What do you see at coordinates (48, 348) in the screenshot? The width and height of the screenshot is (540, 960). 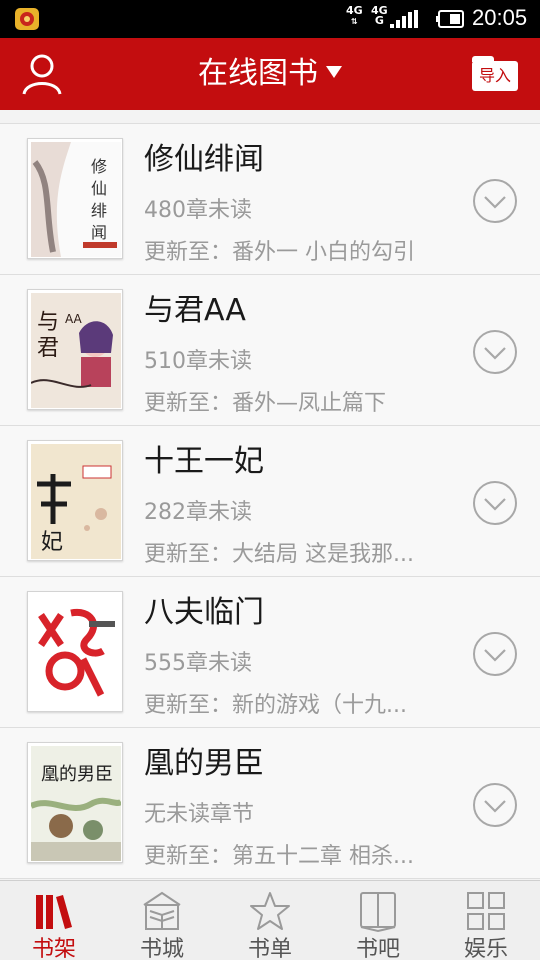 I see `svg-text: 君` at bounding box center [48, 348].